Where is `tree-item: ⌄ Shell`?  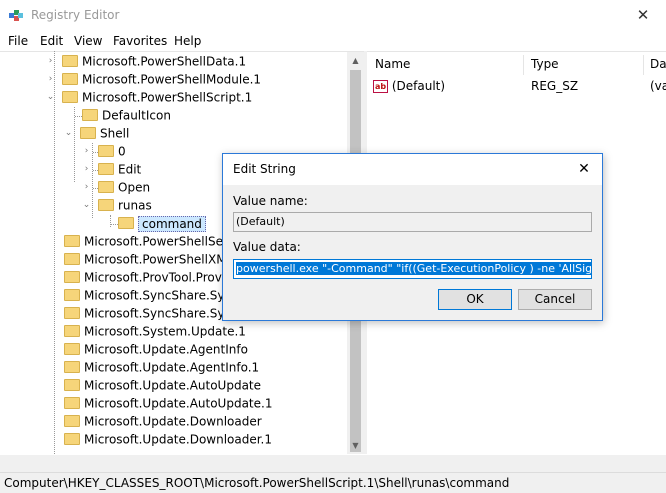
tree-item: ⌄ Shell is located at coordinates (96, 133).